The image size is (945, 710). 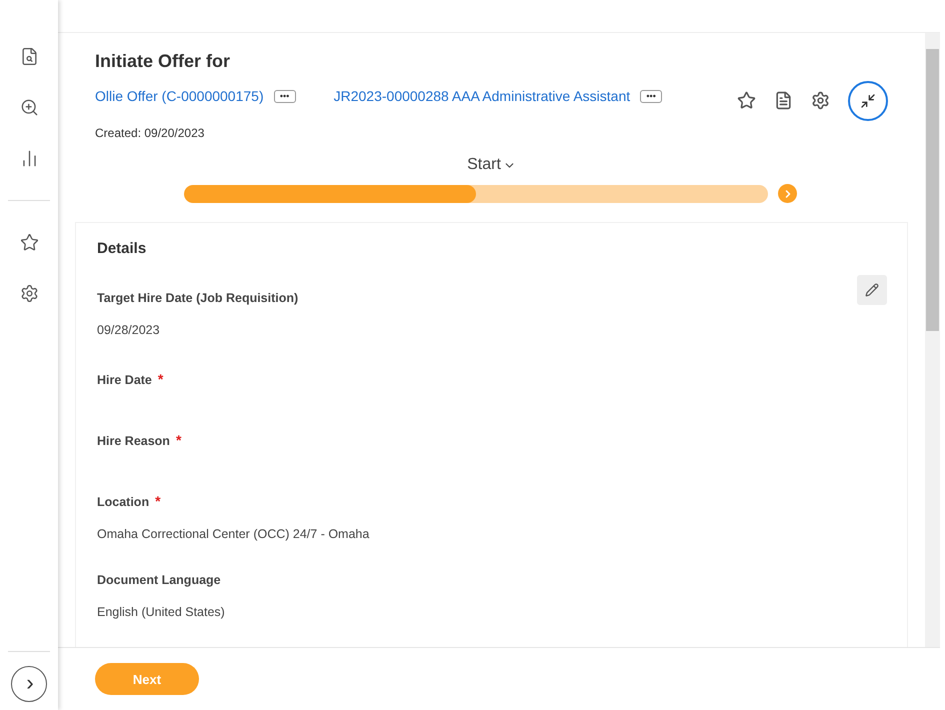 What do you see at coordinates (130, 379) in the screenshot?
I see `field-label: Hire Date *` at bounding box center [130, 379].